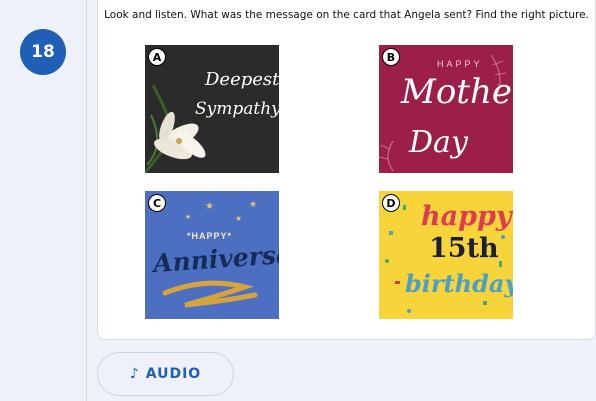 The height and width of the screenshot is (401, 596). I want to click on option-a-picture: A Deepest Sympathy, so click(212, 109).